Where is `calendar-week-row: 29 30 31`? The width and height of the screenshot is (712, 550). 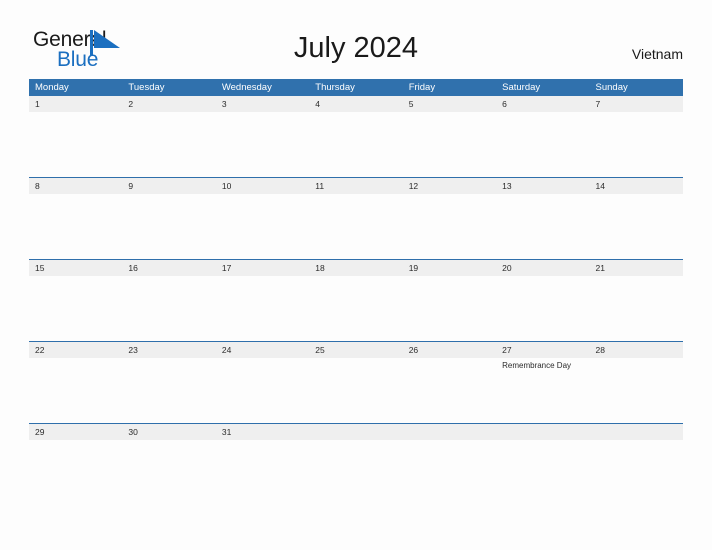
calendar-week-row: 29 30 31 is located at coordinates (356, 445).